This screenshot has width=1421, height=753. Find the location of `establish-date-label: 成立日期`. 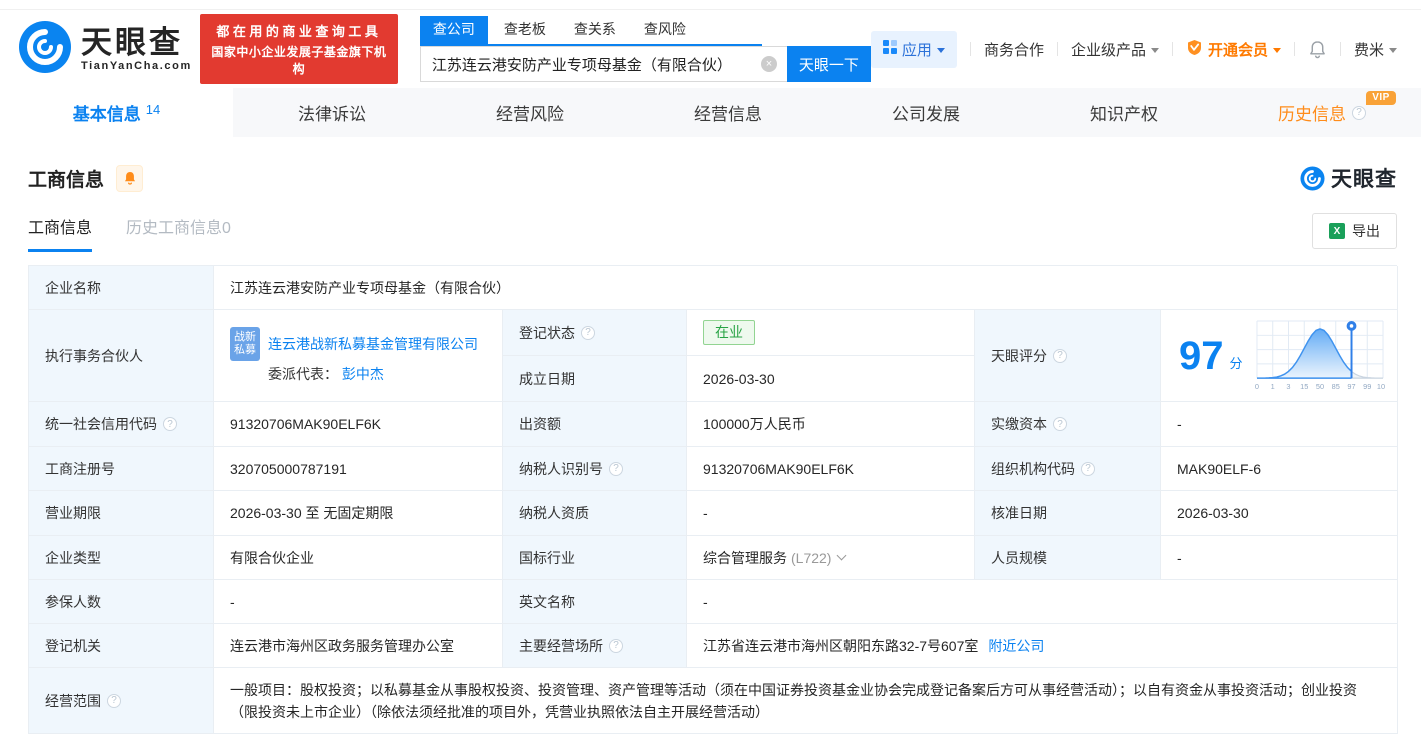

establish-date-label: 成立日期 is located at coordinates (595, 379).